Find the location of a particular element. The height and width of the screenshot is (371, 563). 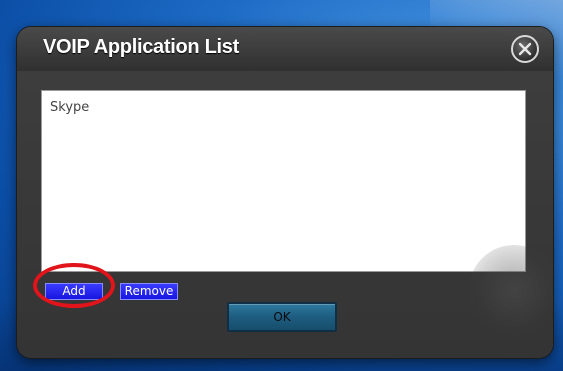

dialog-titlebar: VOIP Application List is located at coordinates (285, 49).